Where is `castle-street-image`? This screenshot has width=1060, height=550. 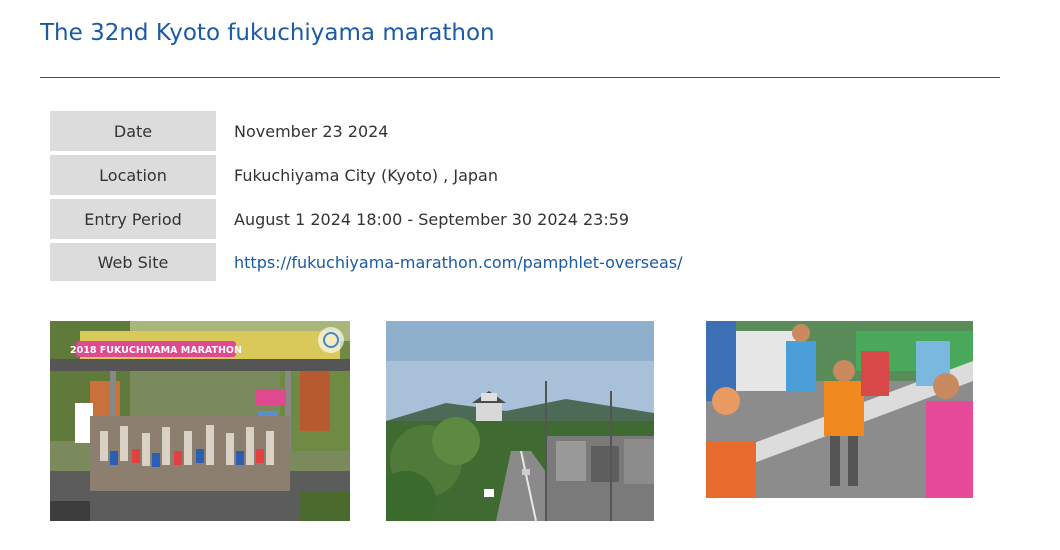
castle-street-image is located at coordinates (520, 421).